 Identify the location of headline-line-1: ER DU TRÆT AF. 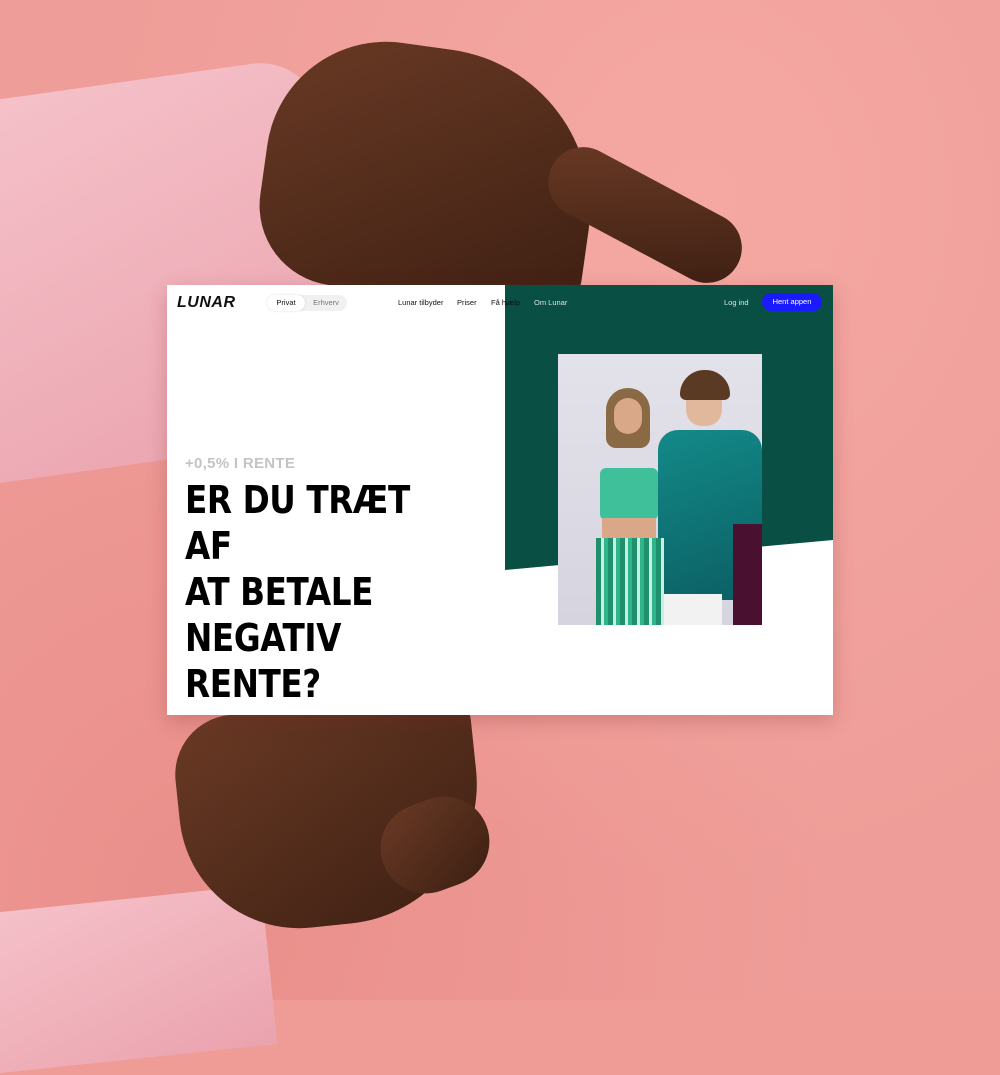
(297, 523).